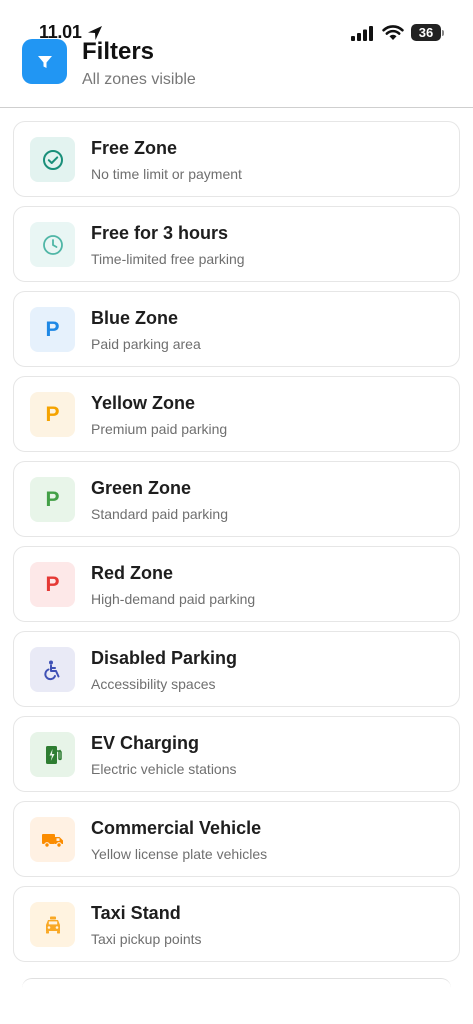  Describe the element at coordinates (159, 429) in the screenshot. I see `zone-description: Premium paid parking` at that location.